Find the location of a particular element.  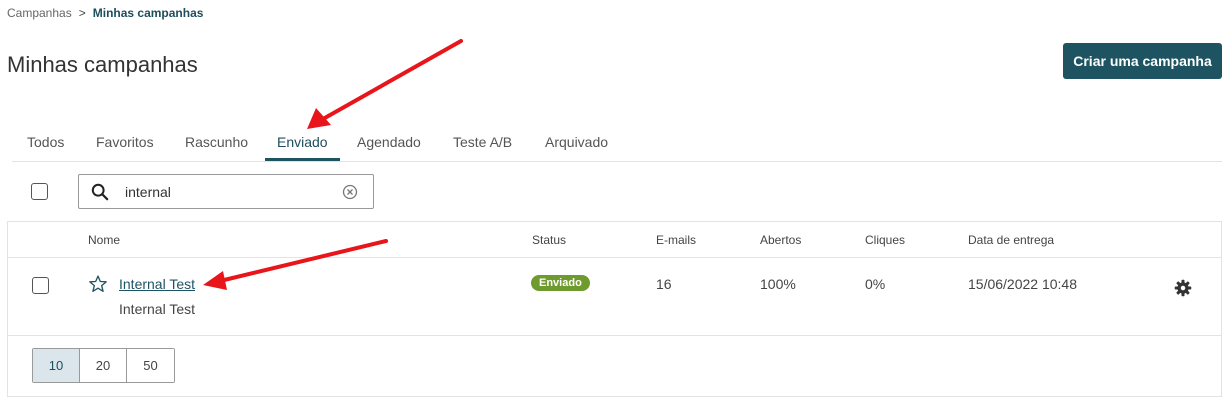

column-header-opens: Abertos is located at coordinates (780, 240).